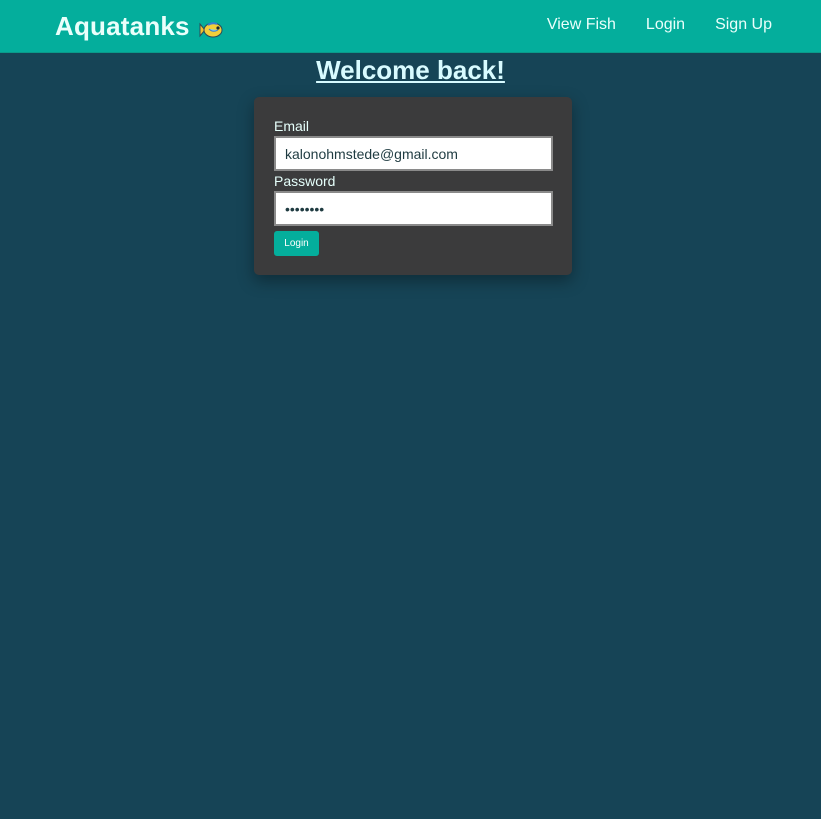  Describe the element at coordinates (292, 126) in the screenshot. I see `email-label: Email` at that location.